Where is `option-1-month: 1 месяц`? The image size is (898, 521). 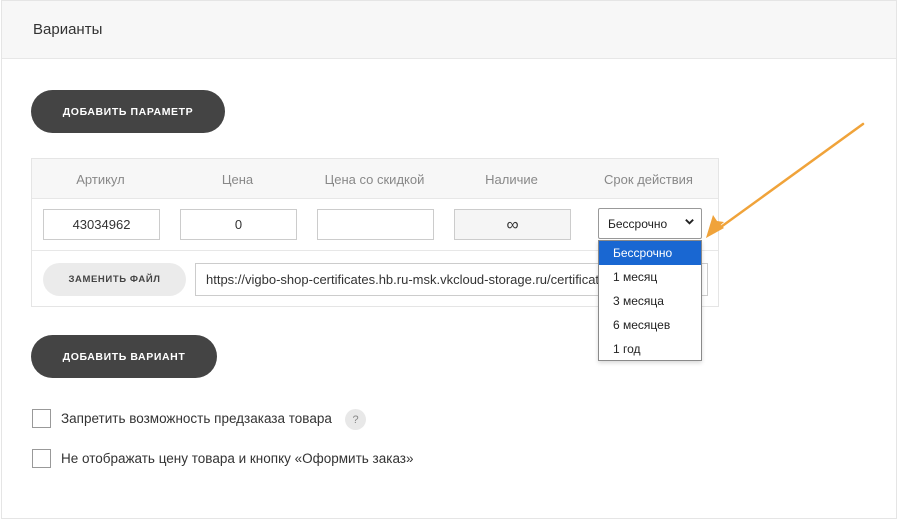
option-1-month: 1 месяц is located at coordinates (650, 277).